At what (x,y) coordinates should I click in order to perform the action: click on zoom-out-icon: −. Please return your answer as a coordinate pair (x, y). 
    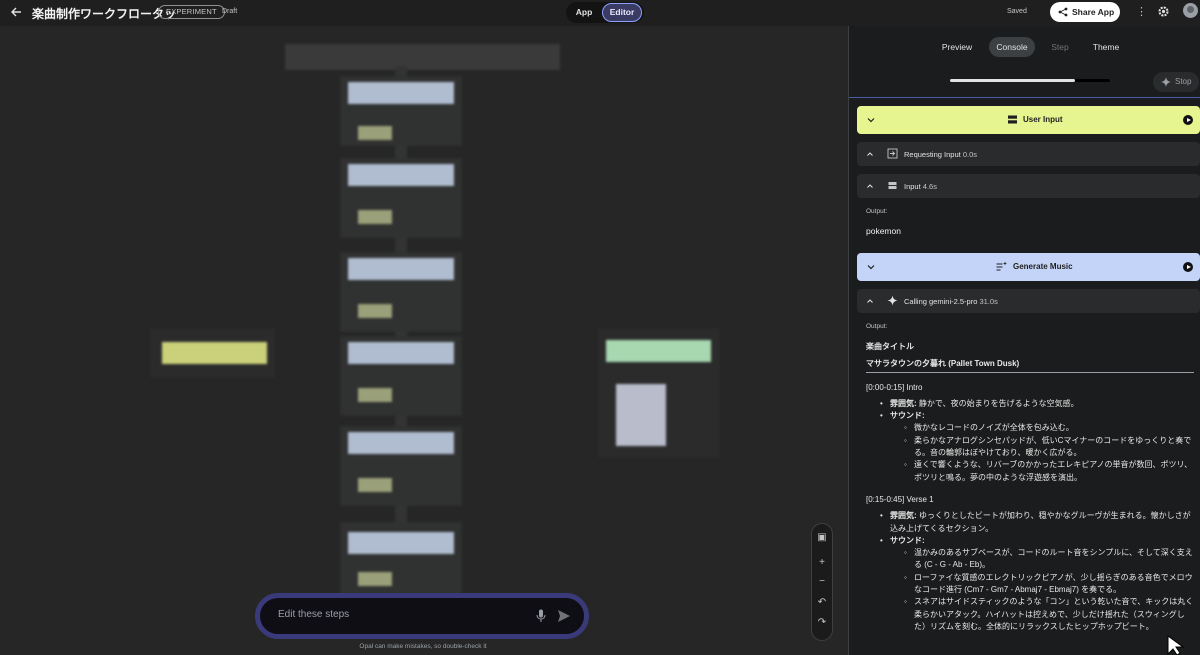
    Looking at the image, I should click on (822, 582).